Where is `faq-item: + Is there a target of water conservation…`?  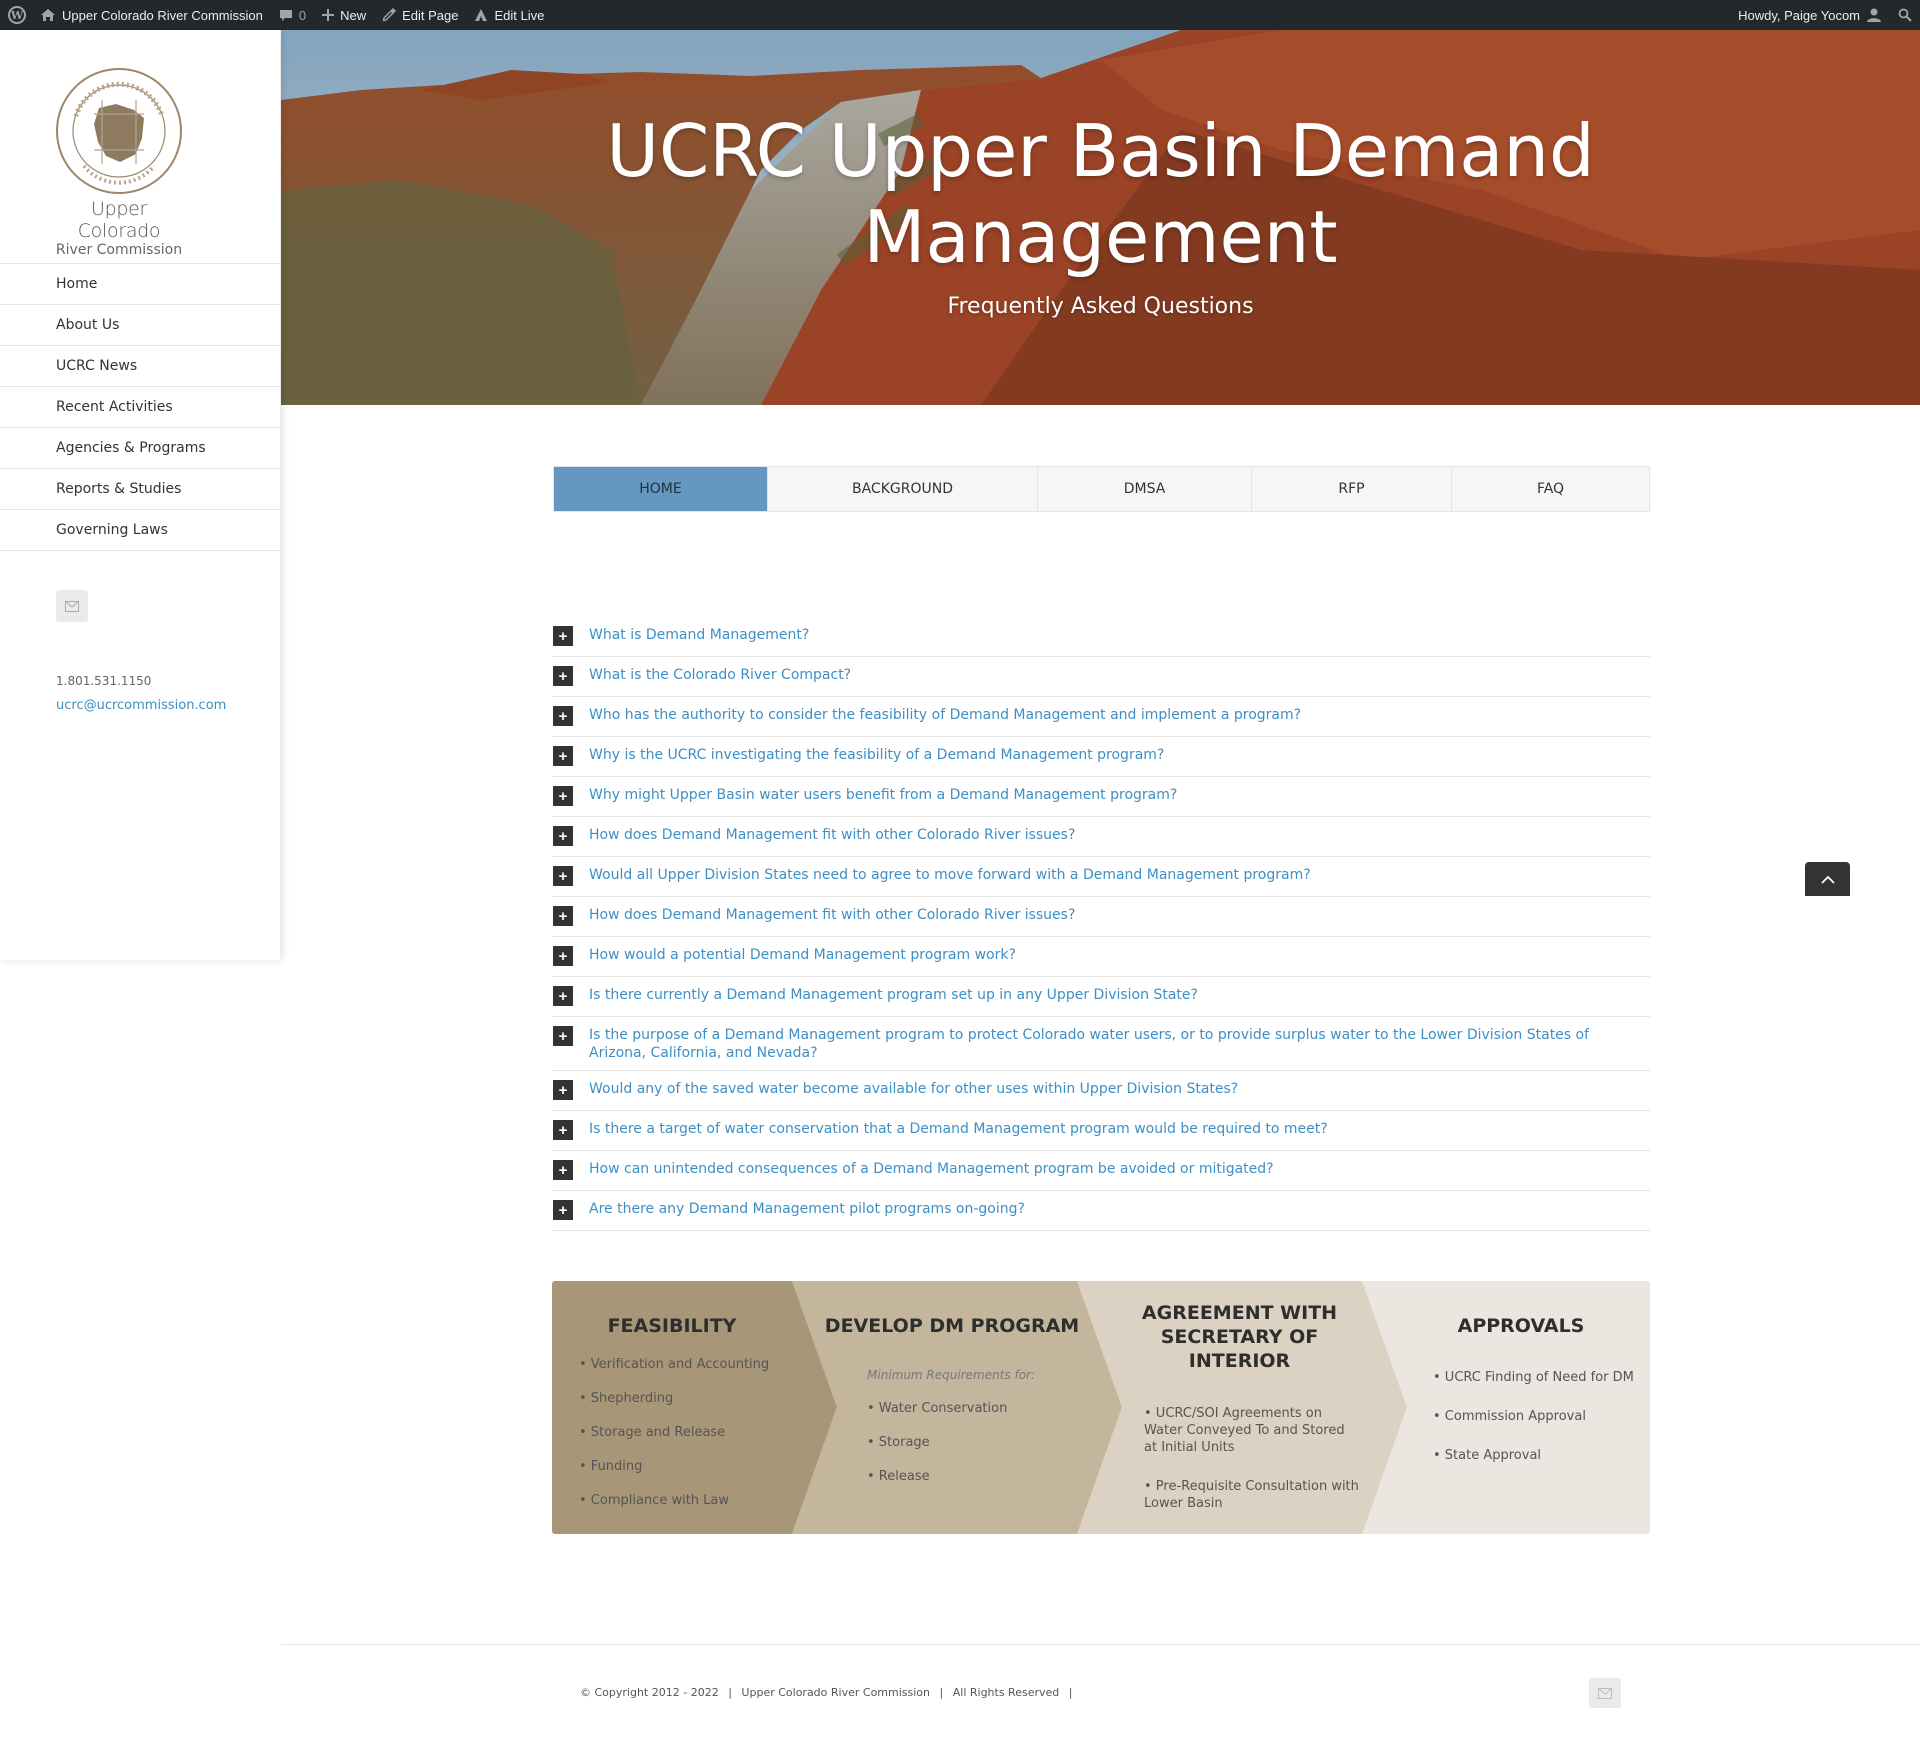
faq-item: + Is there a target of water conservation… is located at coordinates (1101, 1131).